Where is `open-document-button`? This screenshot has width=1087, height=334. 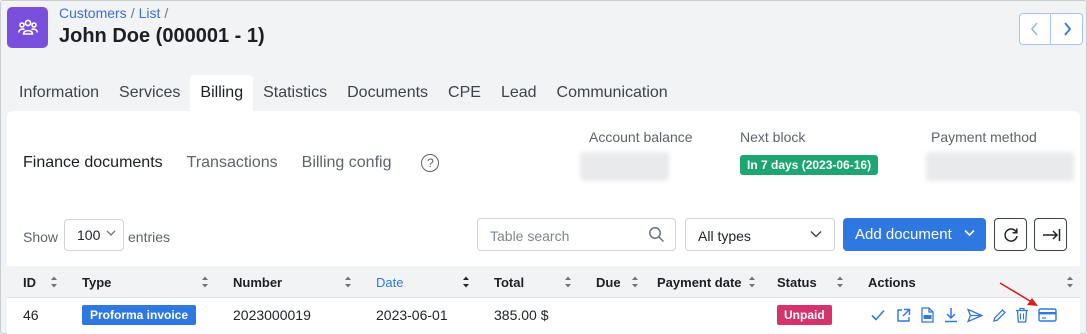
open-document-button is located at coordinates (903, 315).